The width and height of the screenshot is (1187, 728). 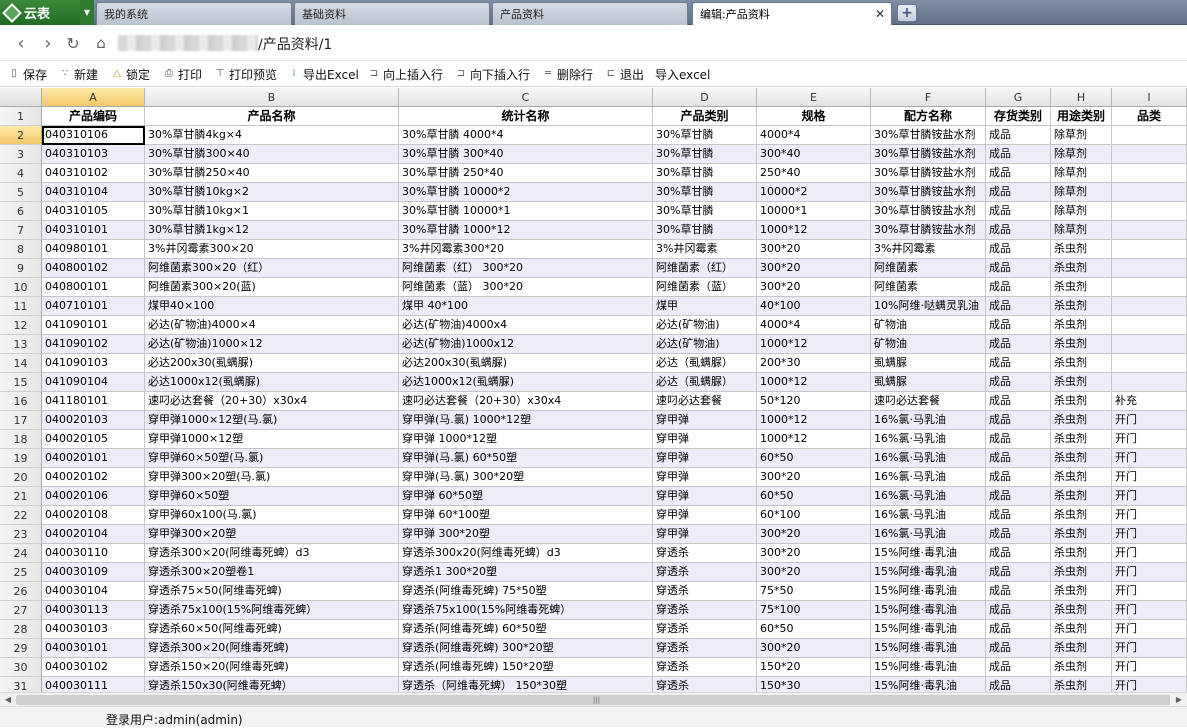 What do you see at coordinates (593, 699) in the screenshot?
I see `horizontal-scrollbar: ◀ ||| ▶` at bounding box center [593, 699].